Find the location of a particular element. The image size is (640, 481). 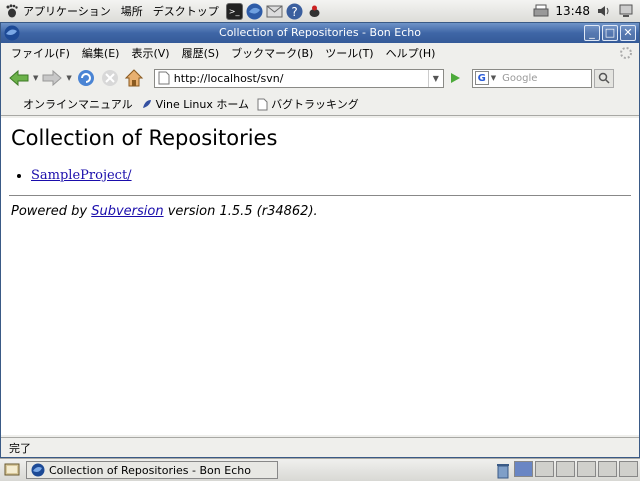

workspace-switcher is located at coordinates (567, 470).